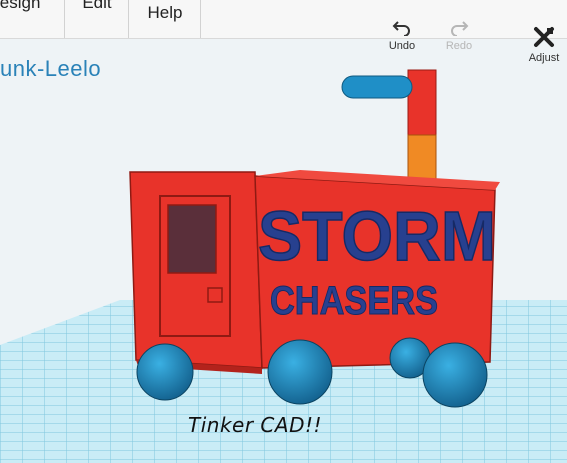 This screenshot has height=463, width=567. What do you see at coordinates (354, 301) in the screenshot?
I see `model-text-chasers: CHASERS` at bounding box center [354, 301].